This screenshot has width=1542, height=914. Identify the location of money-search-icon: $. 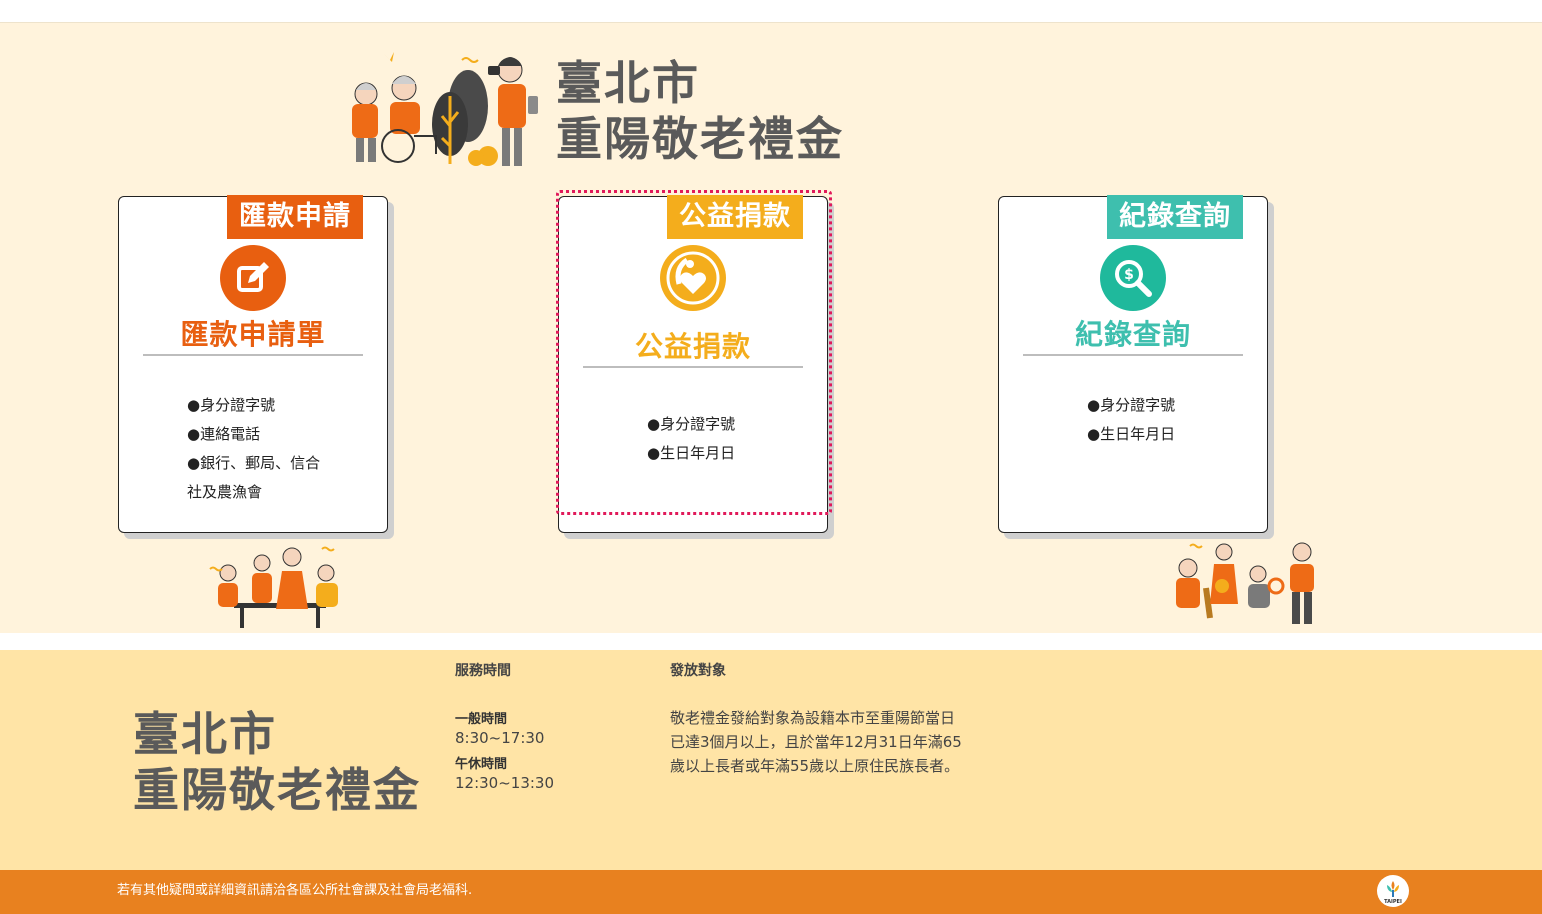
(1133, 278).